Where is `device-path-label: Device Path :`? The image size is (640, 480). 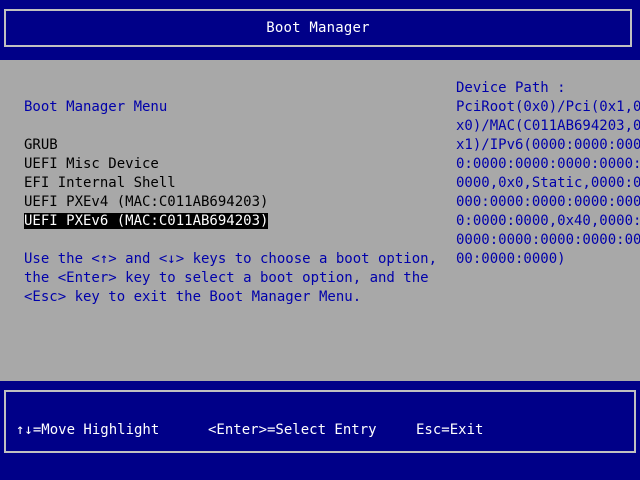 device-path-label: Device Path : is located at coordinates (511, 88).